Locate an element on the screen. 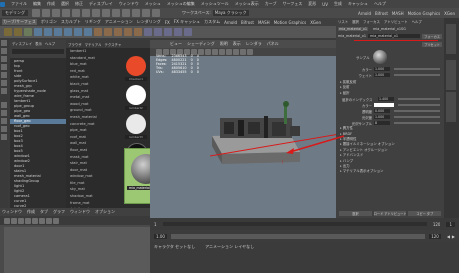  clear-graph-icon is located at coordinates (21, 220).